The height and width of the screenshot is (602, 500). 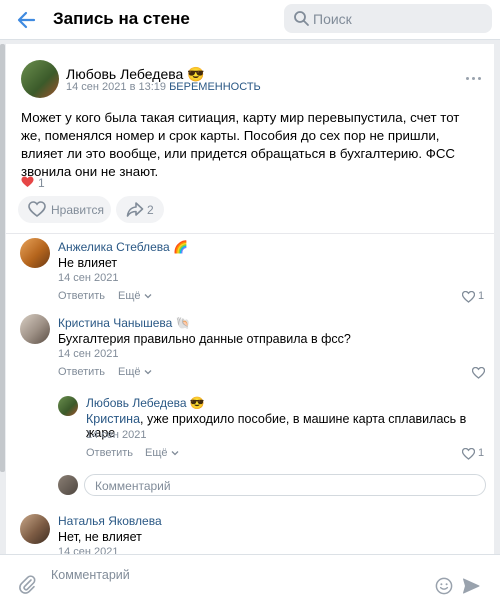 What do you see at coordinates (301, 18) in the screenshot?
I see `search-icon` at bounding box center [301, 18].